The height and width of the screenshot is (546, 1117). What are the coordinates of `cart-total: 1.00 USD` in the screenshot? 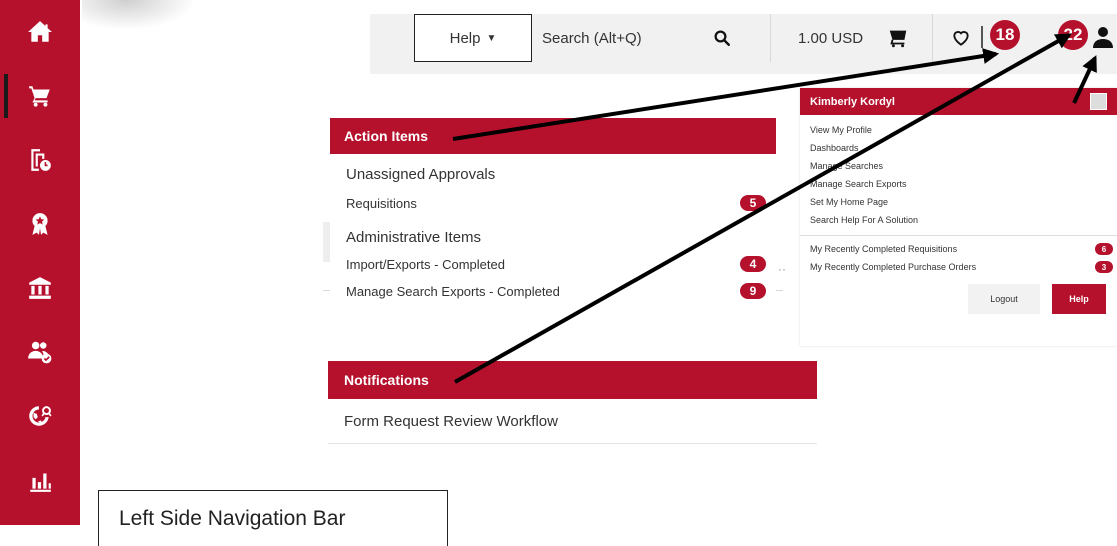 It's located at (830, 38).